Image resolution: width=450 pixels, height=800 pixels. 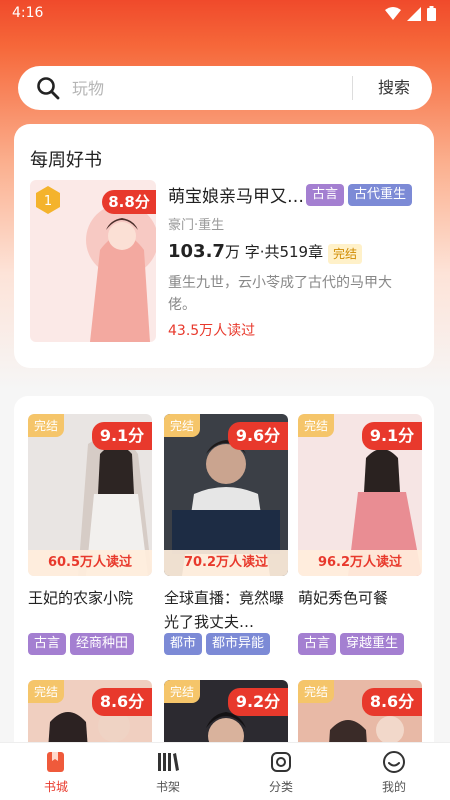 What do you see at coordinates (90, 598) in the screenshot?
I see `book-title: 王妃的农家小院` at bounding box center [90, 598].